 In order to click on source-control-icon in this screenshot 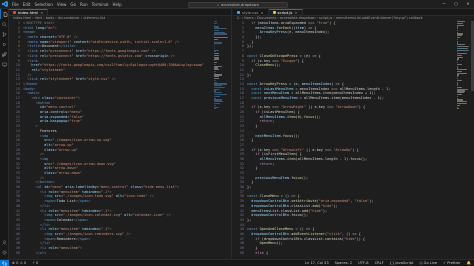, I will do `click(4, 34)`.